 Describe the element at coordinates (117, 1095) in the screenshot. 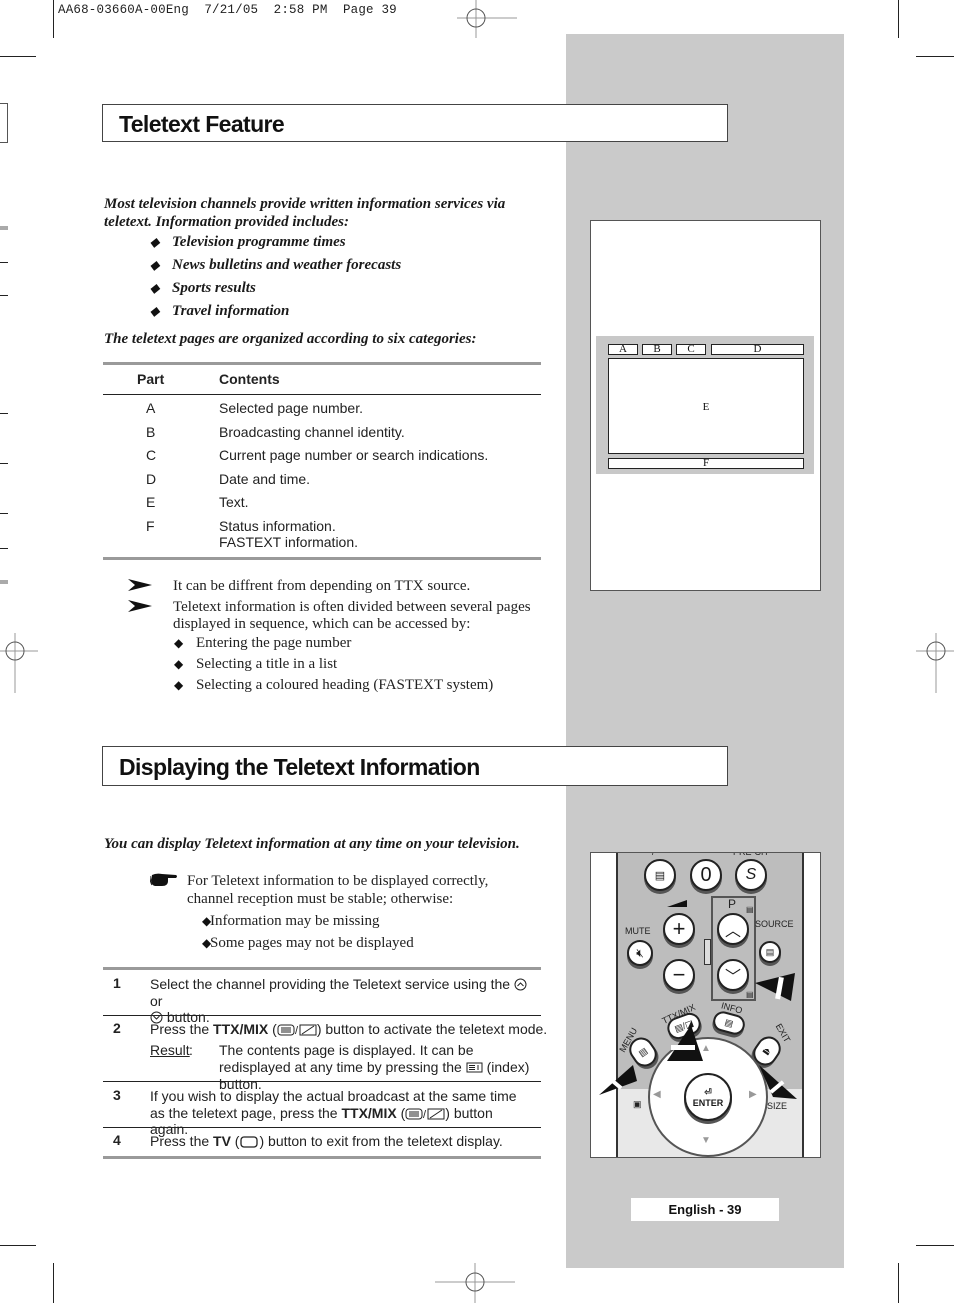

I see `step-number: 3` at that location.